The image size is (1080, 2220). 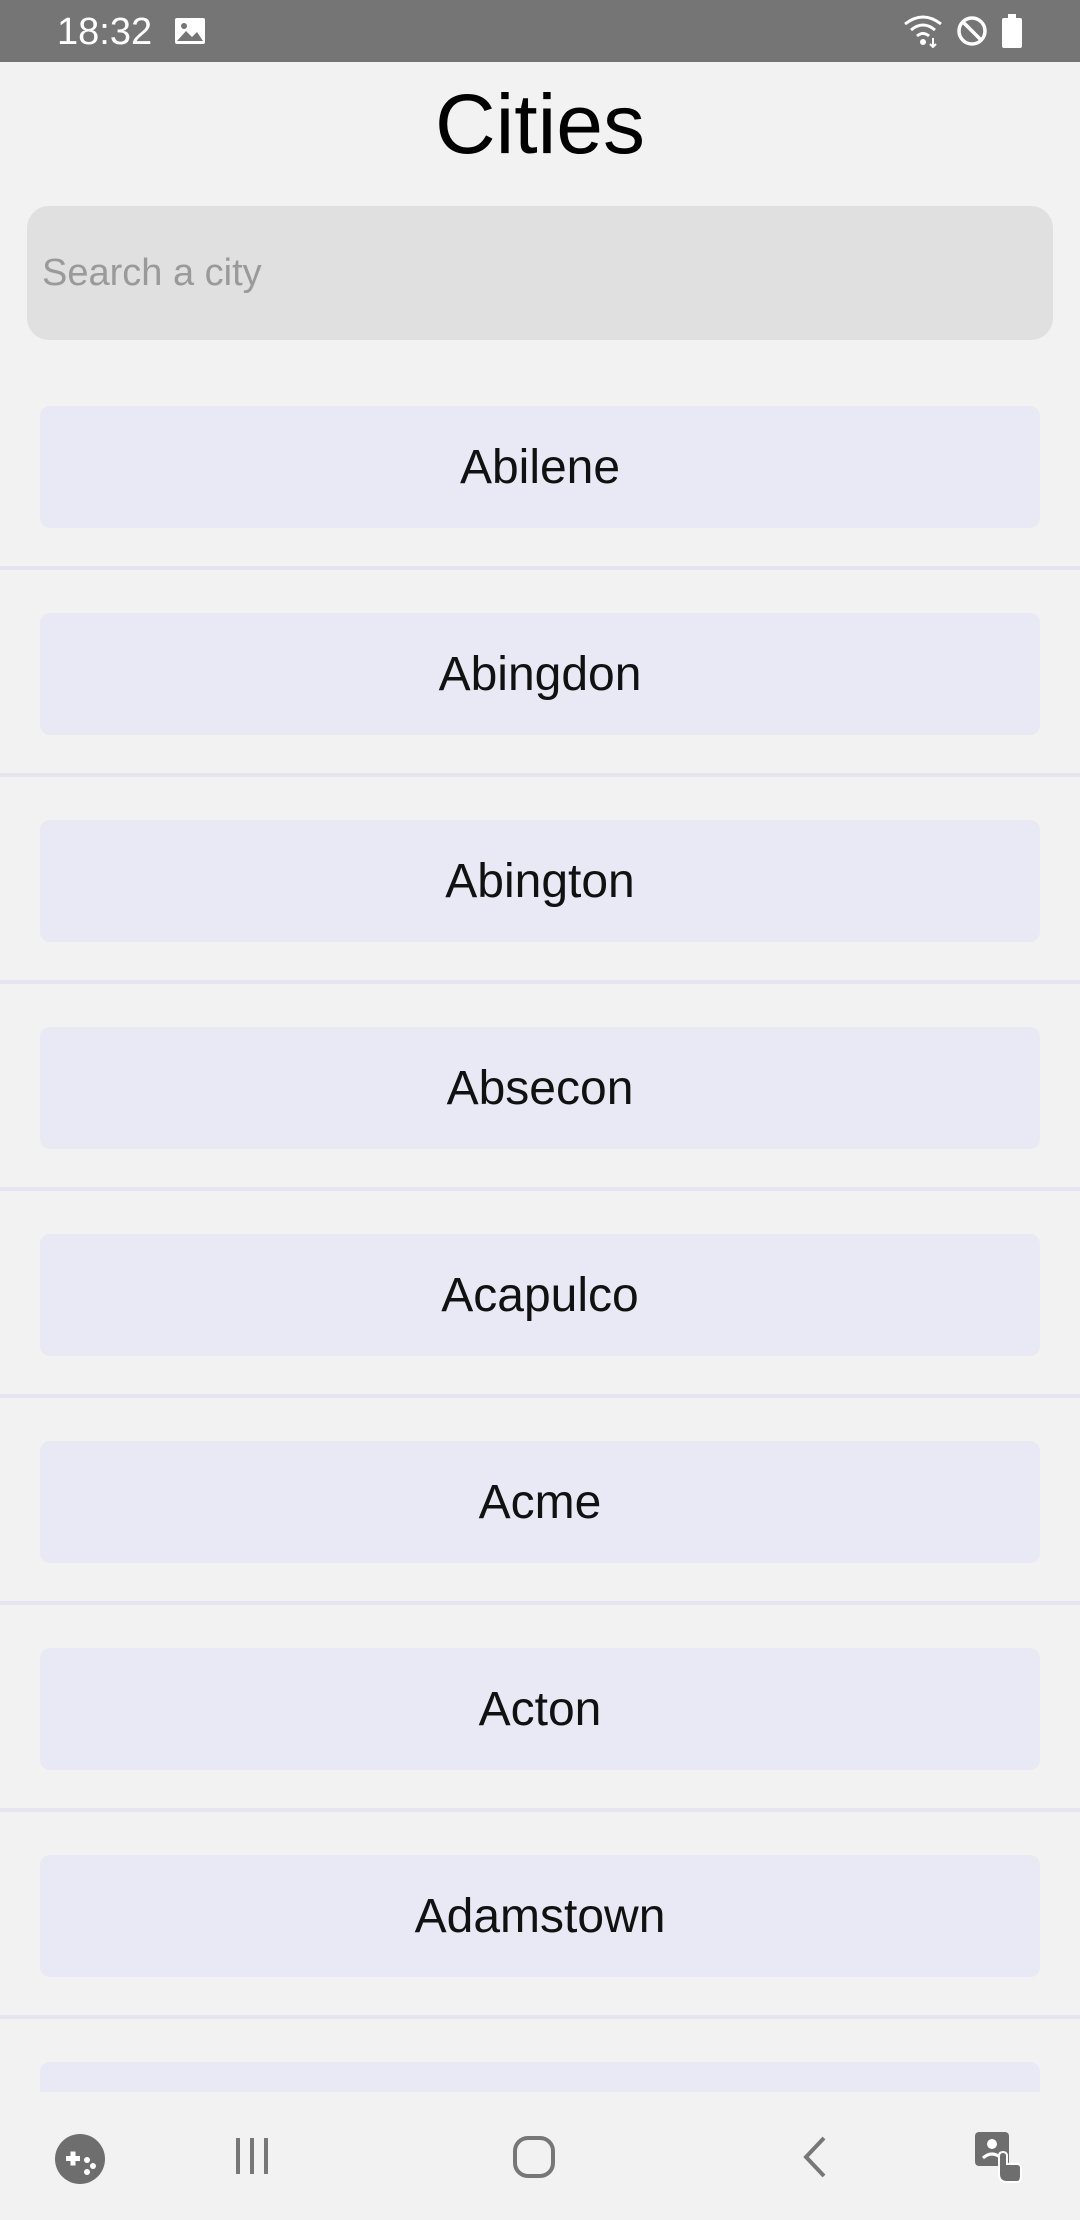 What do you see at coordinates (972, 31) in the screenshot?
I see `do-not-disturb-icon` at bounding box center [972, 31].